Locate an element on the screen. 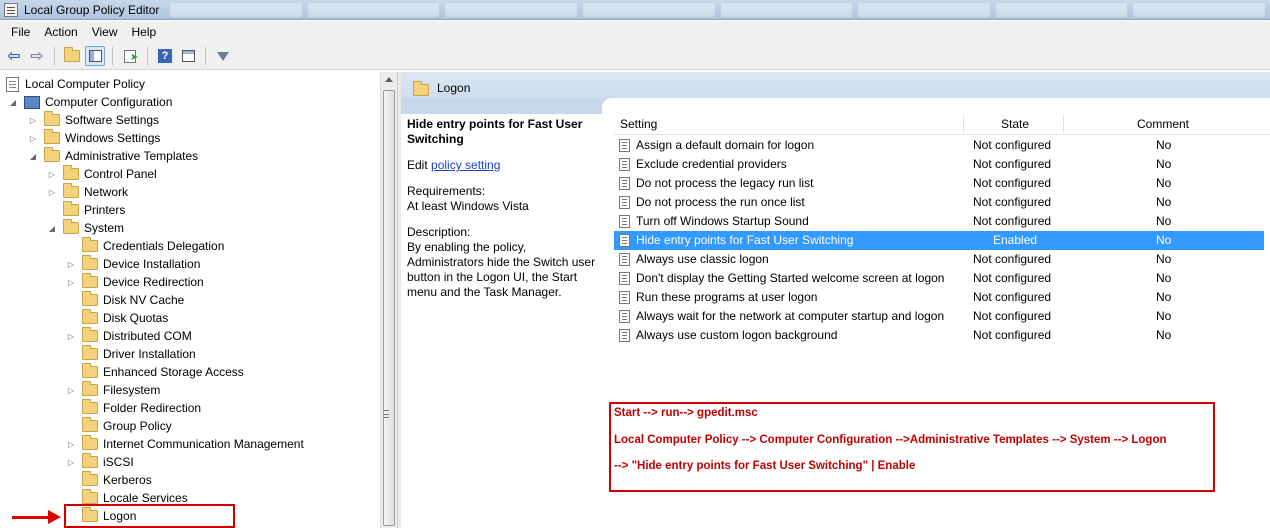 The height and width of the screenshot is (528, 1270). requirements-label: Requirements: is located at coordinates (446, 191).